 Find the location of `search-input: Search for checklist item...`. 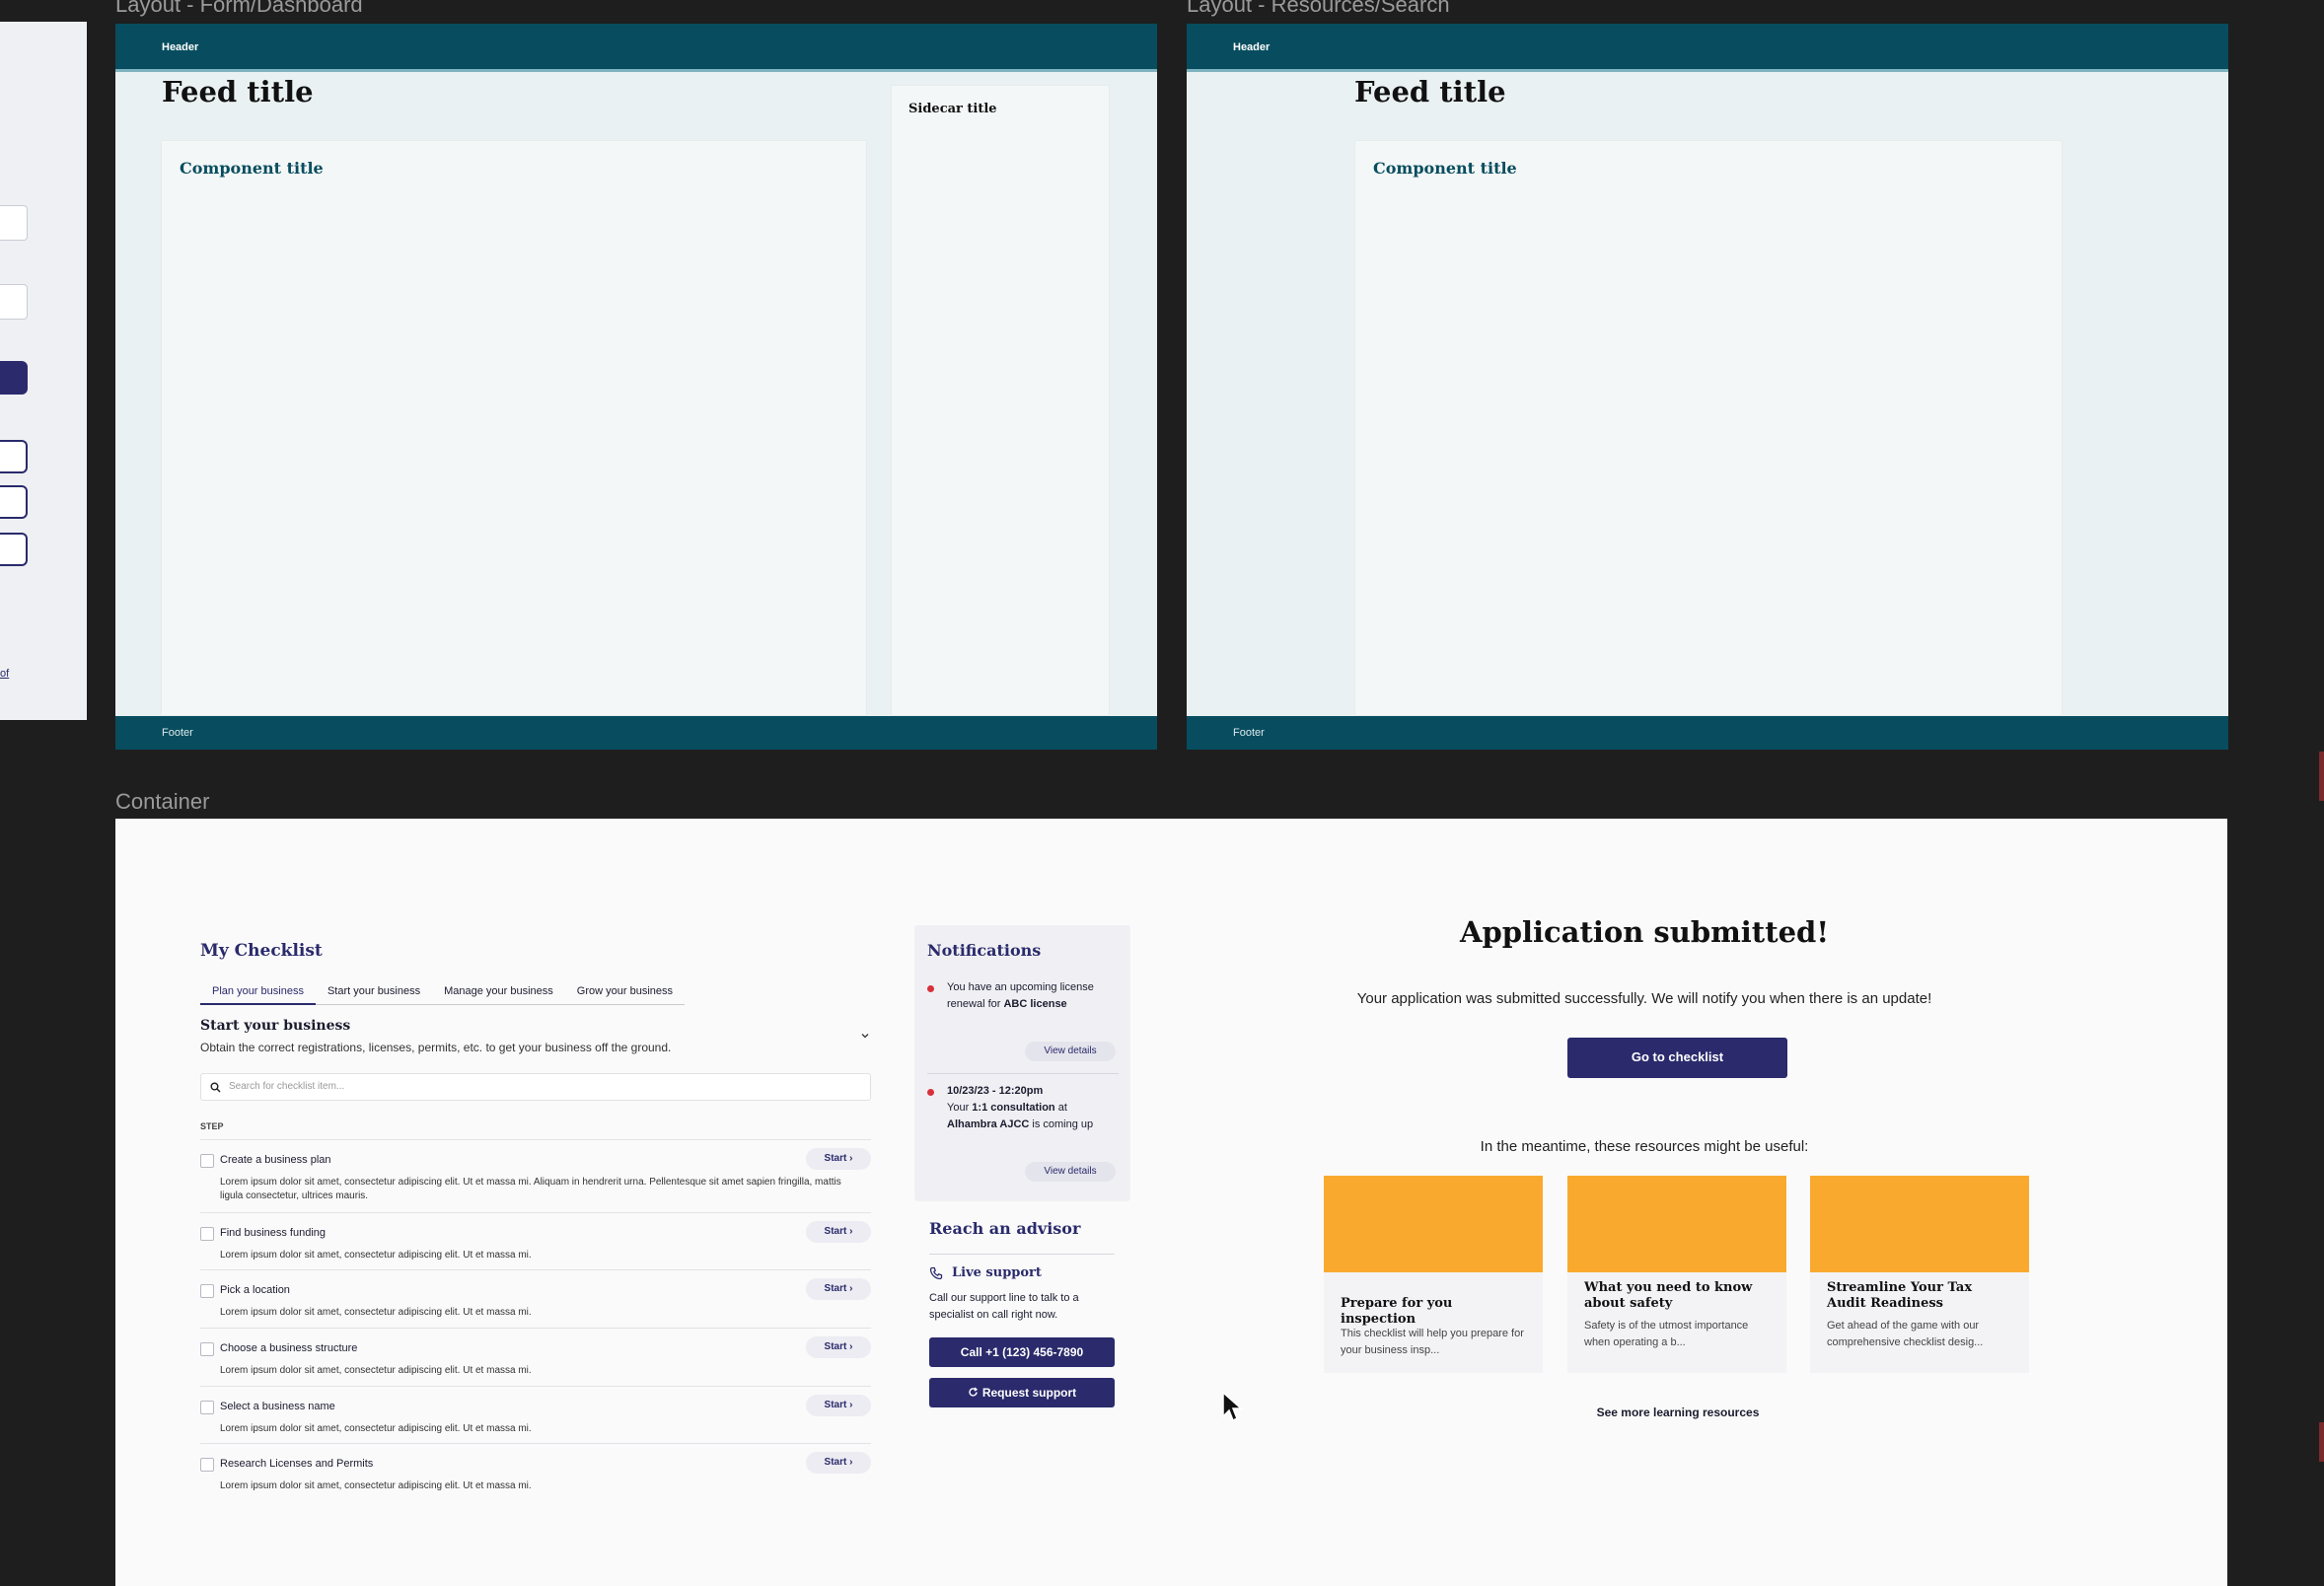

search-input: Search for checklist item... is located at coordinates (535, 1087).